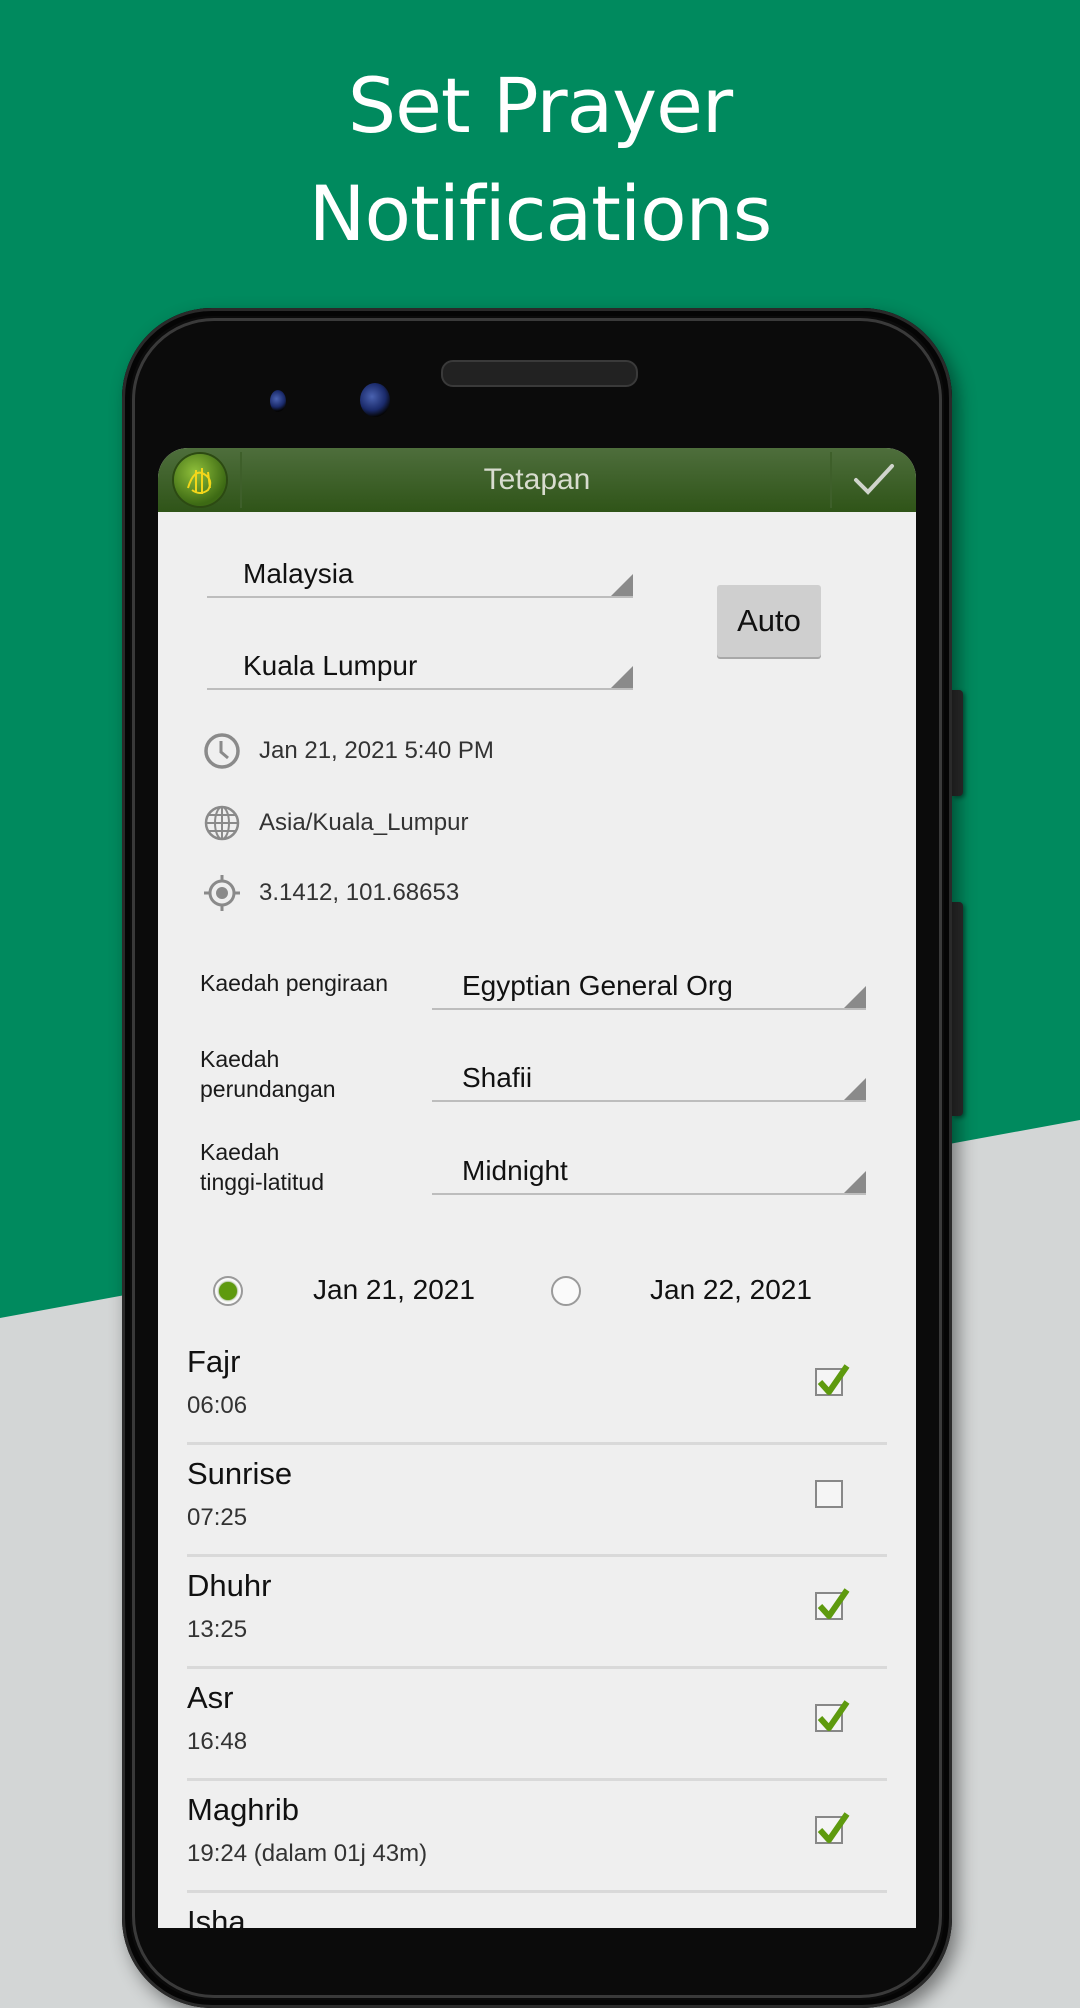 This screenshot has height=2008, width=1080. I want to click on highlat-label-line1: Kaedah, so click(240, 1152).